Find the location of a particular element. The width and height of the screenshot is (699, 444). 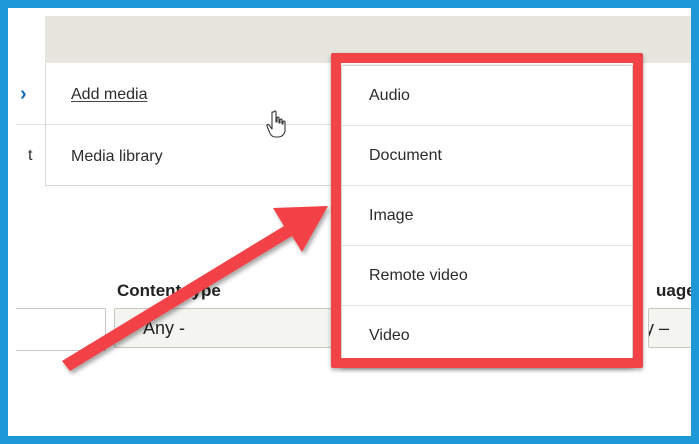

content-type-select: - Any - is located at coordinates (227, 328).